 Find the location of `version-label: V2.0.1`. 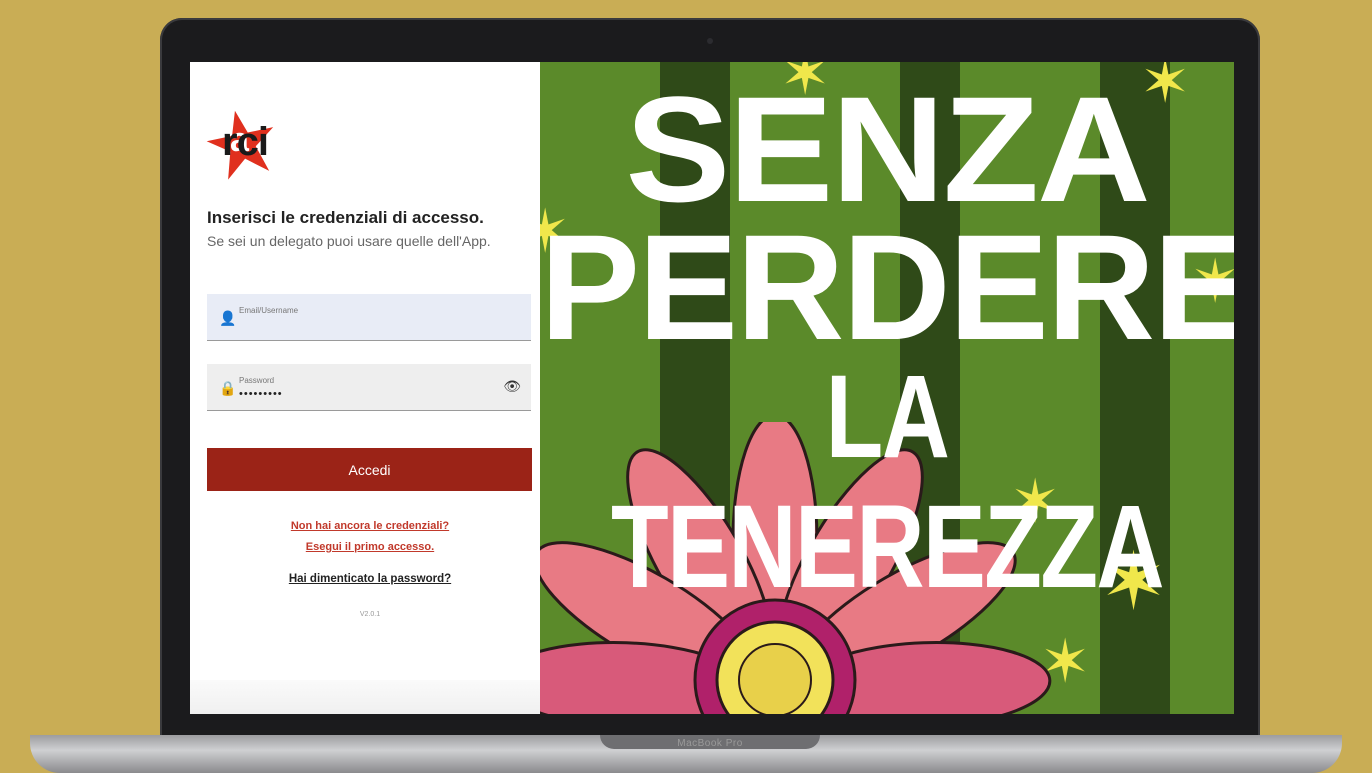

version-label: V2.0.1 is located at coordinates (370, 614).